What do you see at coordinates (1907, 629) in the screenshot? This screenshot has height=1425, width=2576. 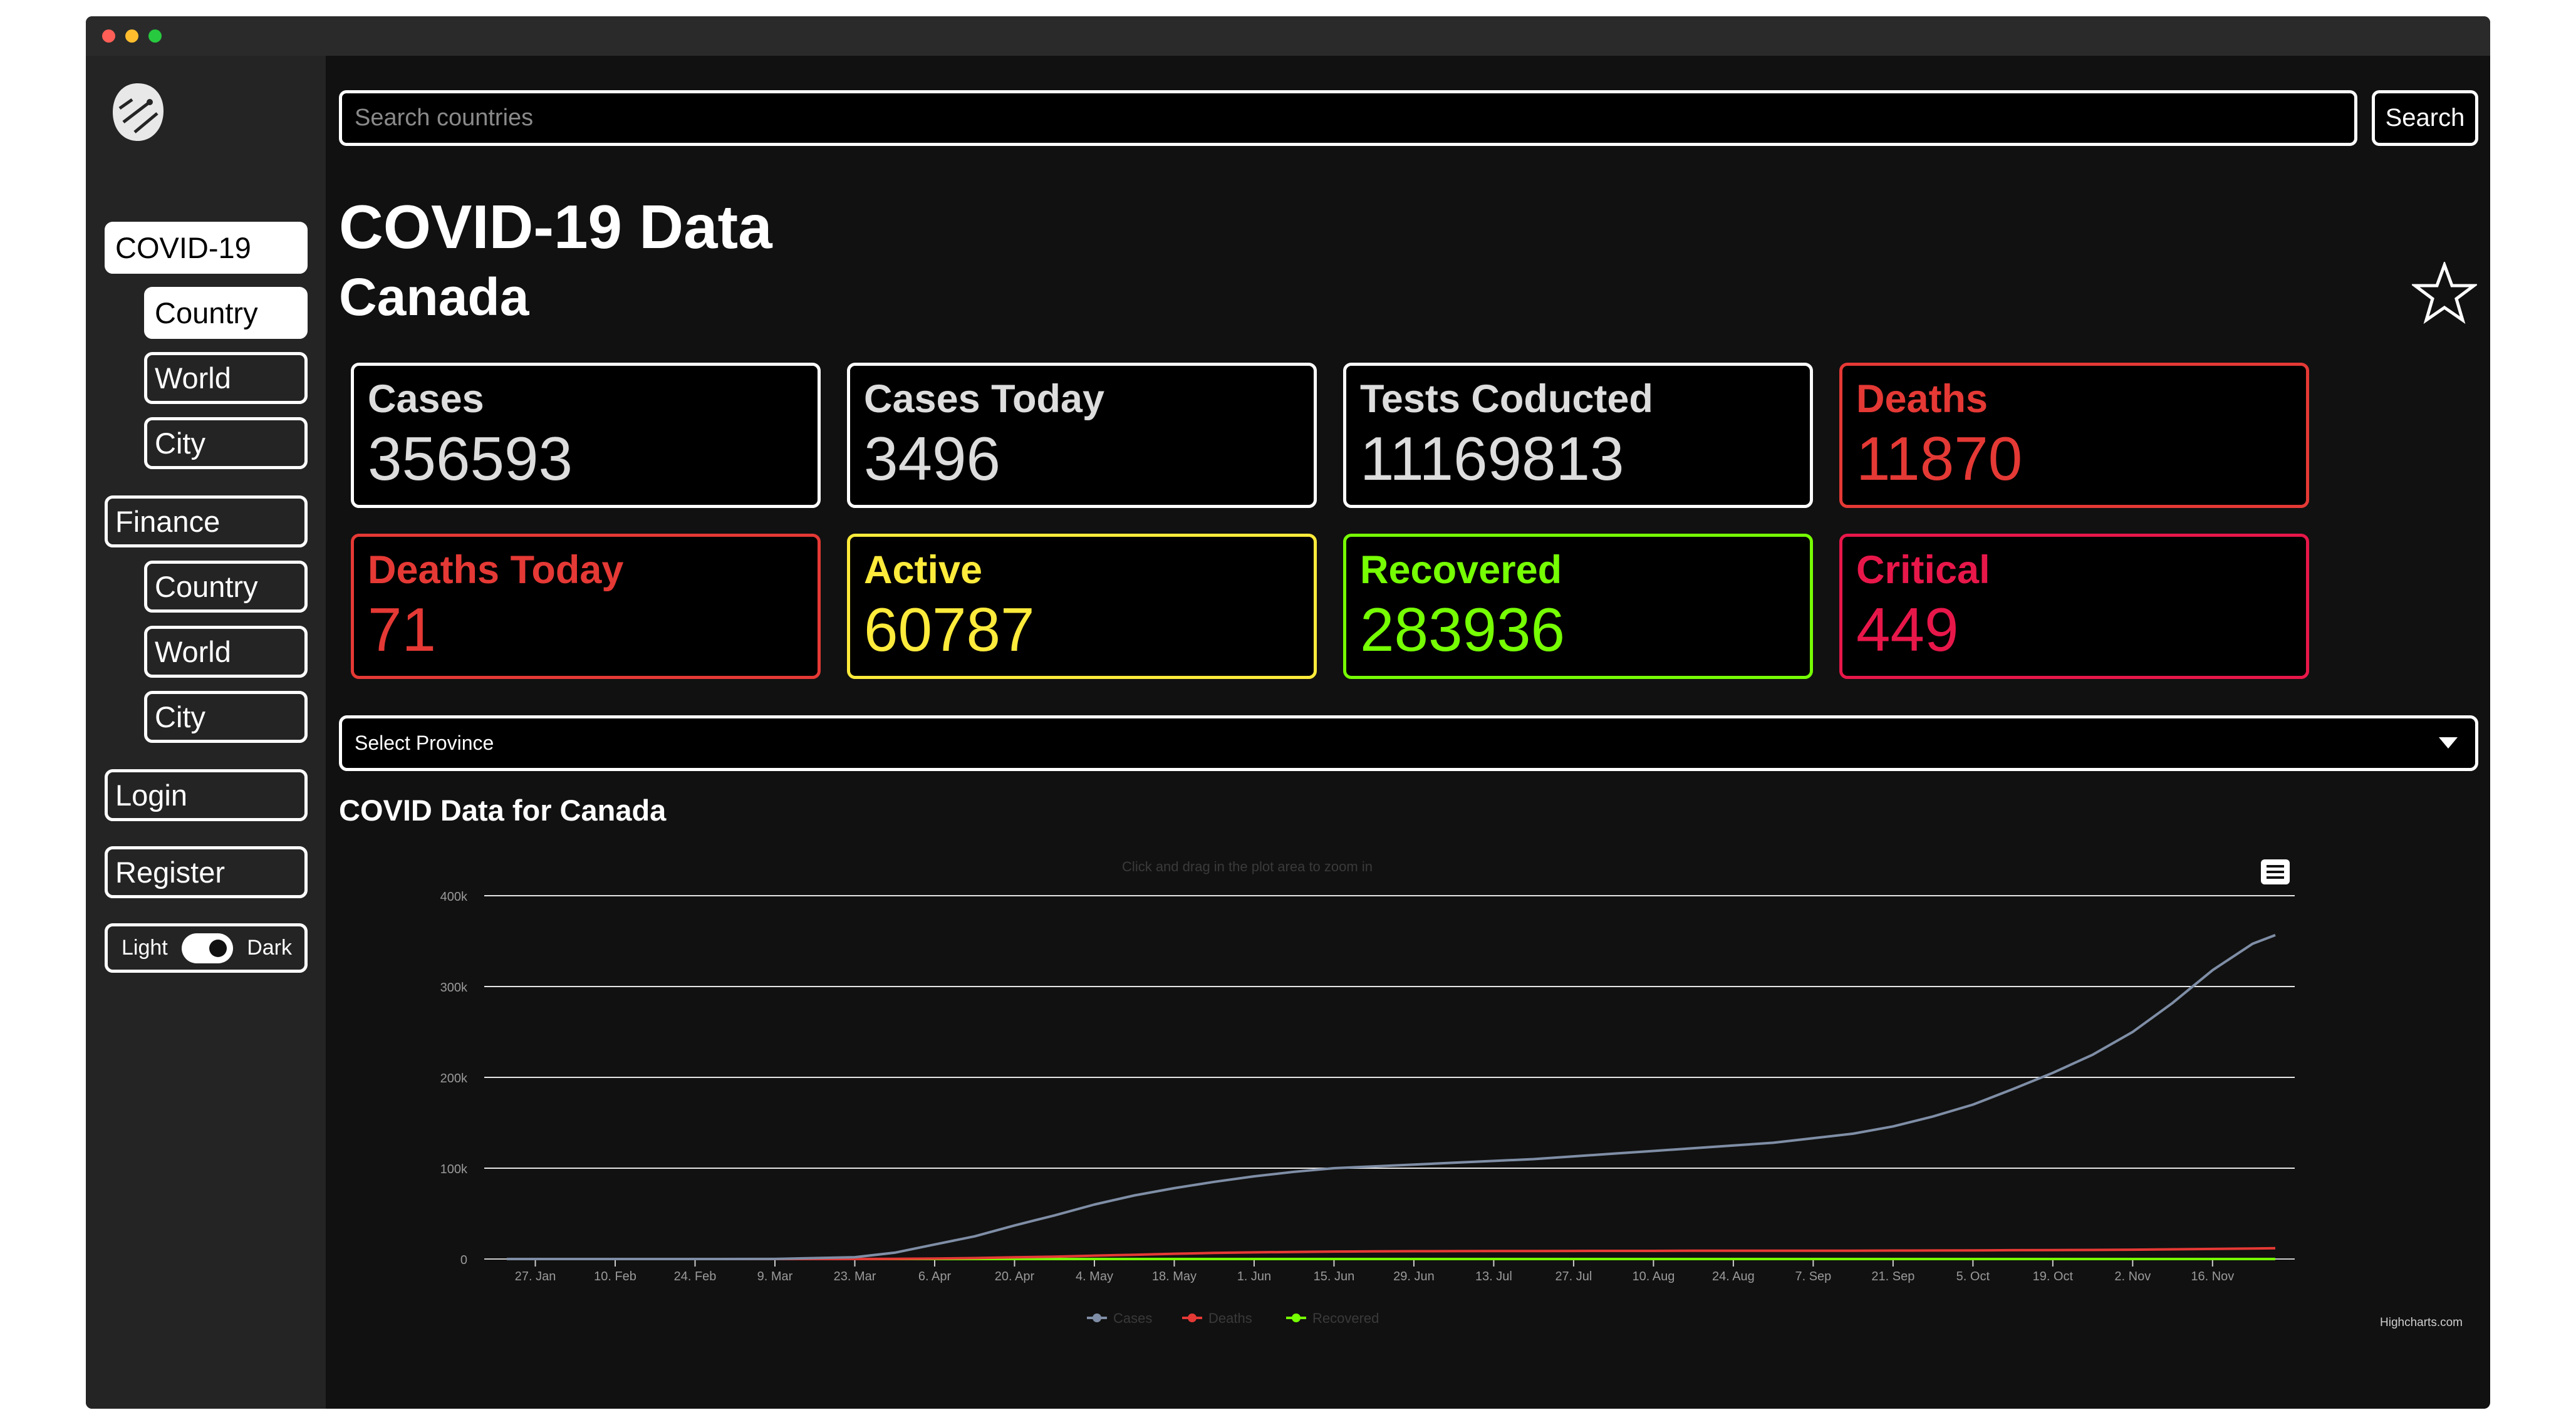 I see `stat-value: 449` at bounding box center [1907, 629].